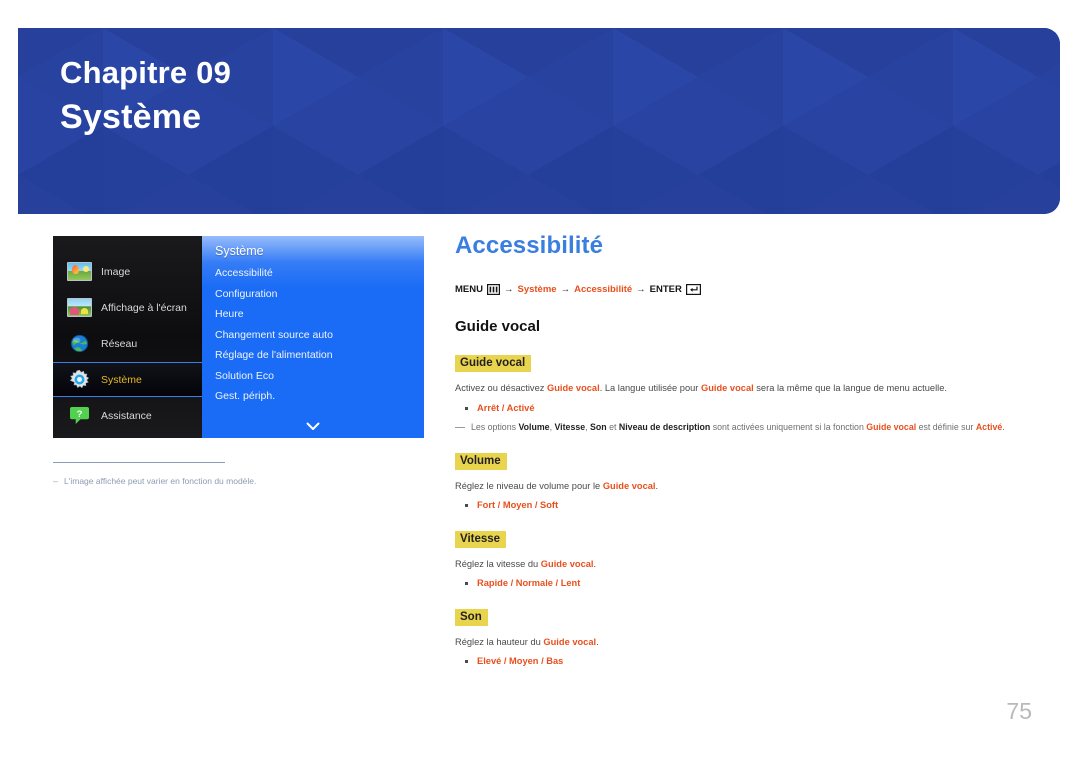 The image size is (1080, 763). I want to click on option-values: Fort / Moyen / Soft, so click(517, 505).